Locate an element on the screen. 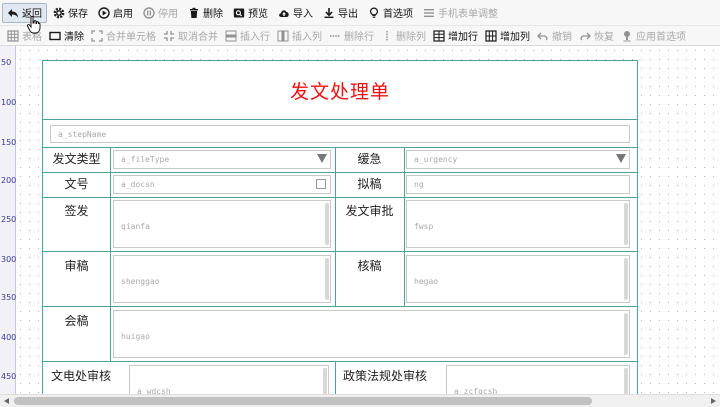  apply-preferences-button: 应用首选项 is located at coordinates (653, 35).